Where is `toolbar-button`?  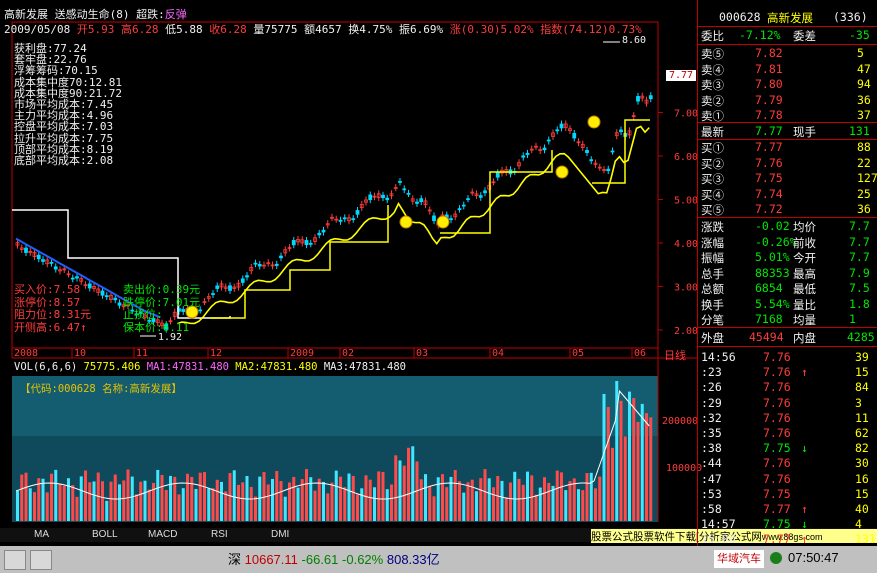 toolbar-button is located at coordinates (41, 560).